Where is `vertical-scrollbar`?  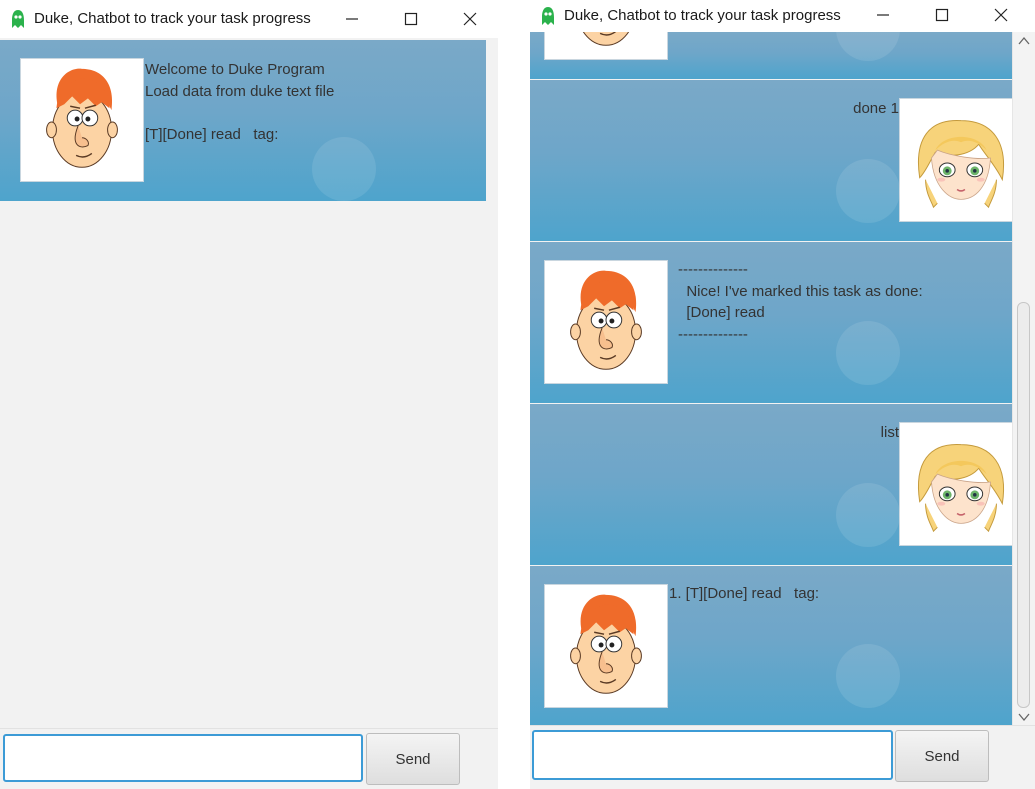 vertical-scrollbar is located at coordinates (1023, 379).